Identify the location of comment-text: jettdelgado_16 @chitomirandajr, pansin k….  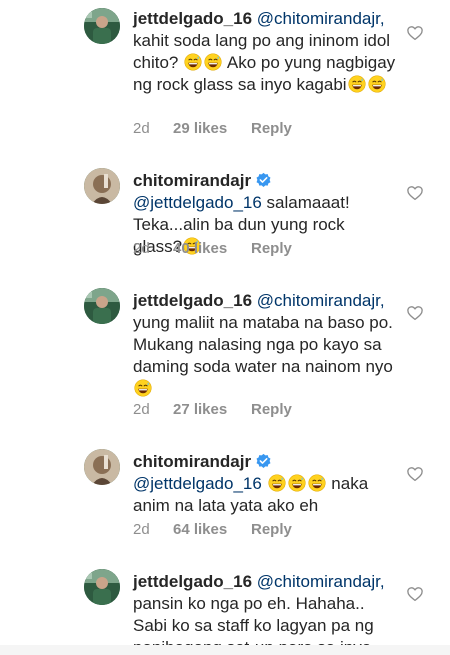
(265, 608).